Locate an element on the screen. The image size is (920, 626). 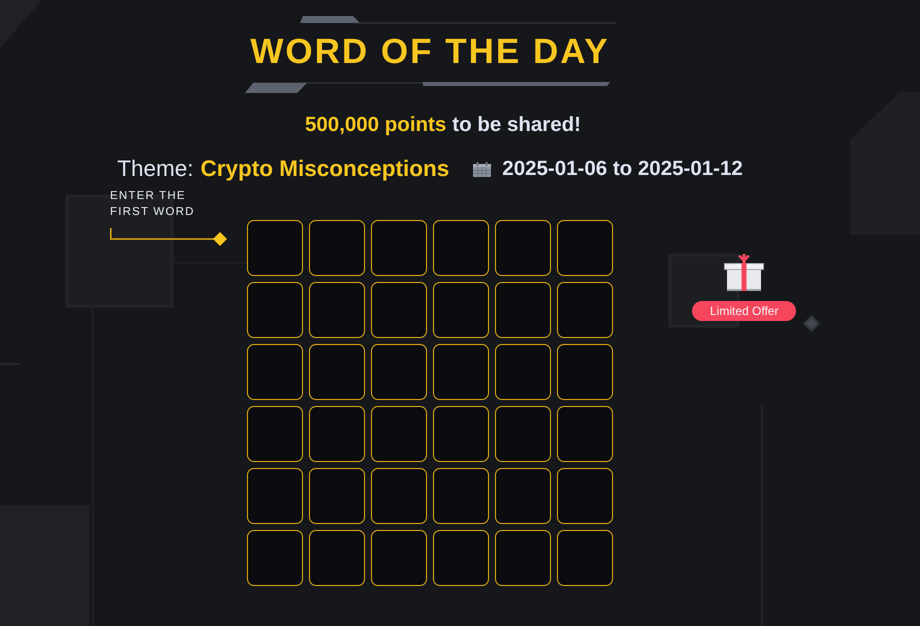
prize-amount: 500,000 points is located at coordinates (375, 125).